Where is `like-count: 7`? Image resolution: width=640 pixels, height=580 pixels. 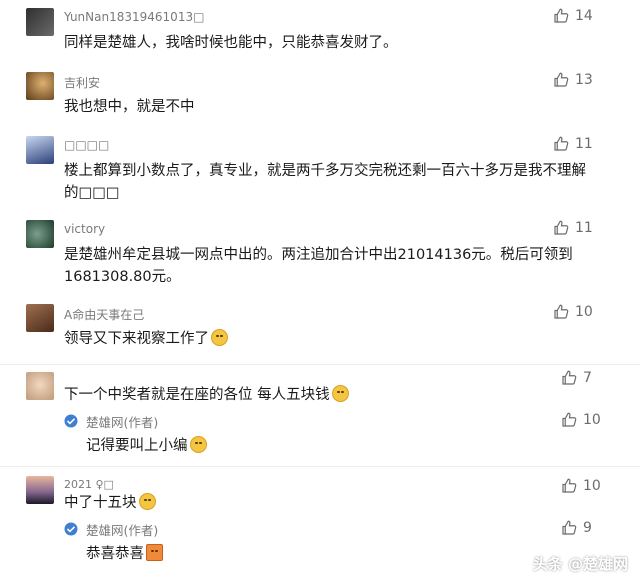
like-count: 7 is located at coordinates (587, 378).